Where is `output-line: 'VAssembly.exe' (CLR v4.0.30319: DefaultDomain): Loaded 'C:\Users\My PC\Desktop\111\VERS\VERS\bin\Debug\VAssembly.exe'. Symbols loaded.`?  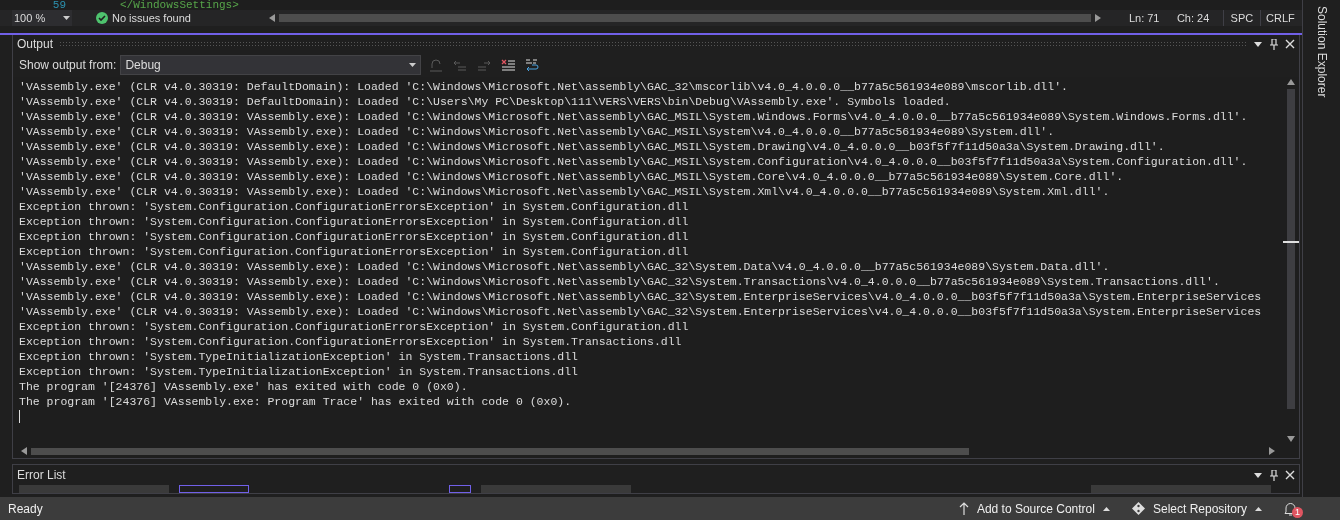 output-line: 'VAssembly.exe' (CLR v4.0.30319: DefaultDomain): Loaded 'C:\Users\My PC\Desktop\111\VERS\VERS\bin\Debug\VAssembly.exe'. Symbols loaded. is located at coordinates (485, 101).